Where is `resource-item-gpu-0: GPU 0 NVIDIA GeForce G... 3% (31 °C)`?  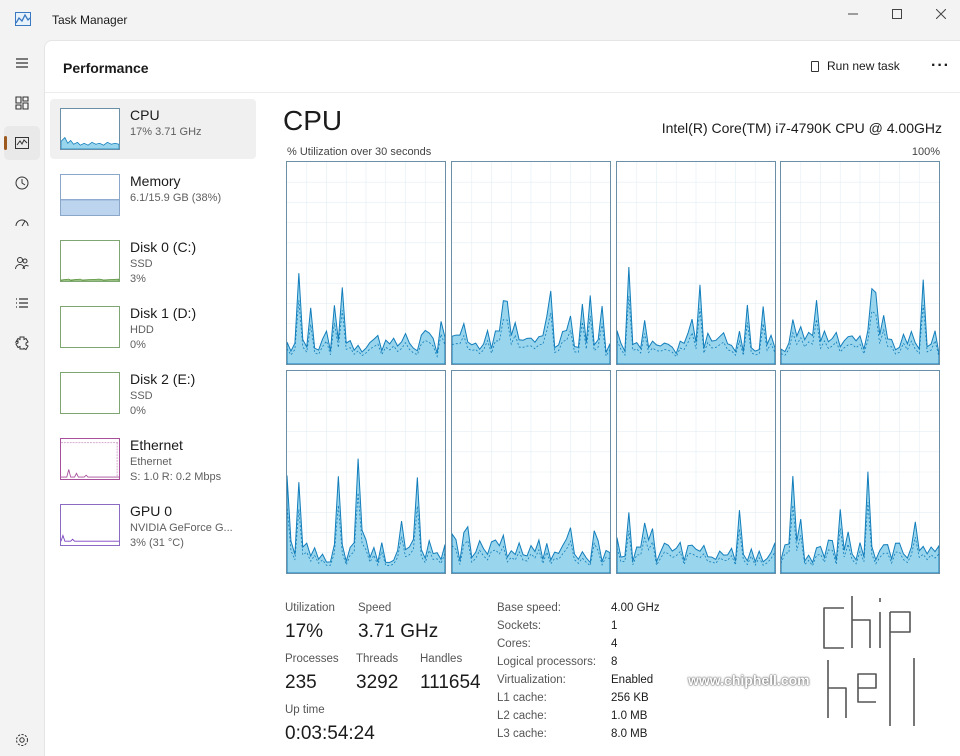 resource-item-gpu-0: GPU 0 NVIDIA GeForce G... 3% (31 °C) is located at coordinates (153, 525).